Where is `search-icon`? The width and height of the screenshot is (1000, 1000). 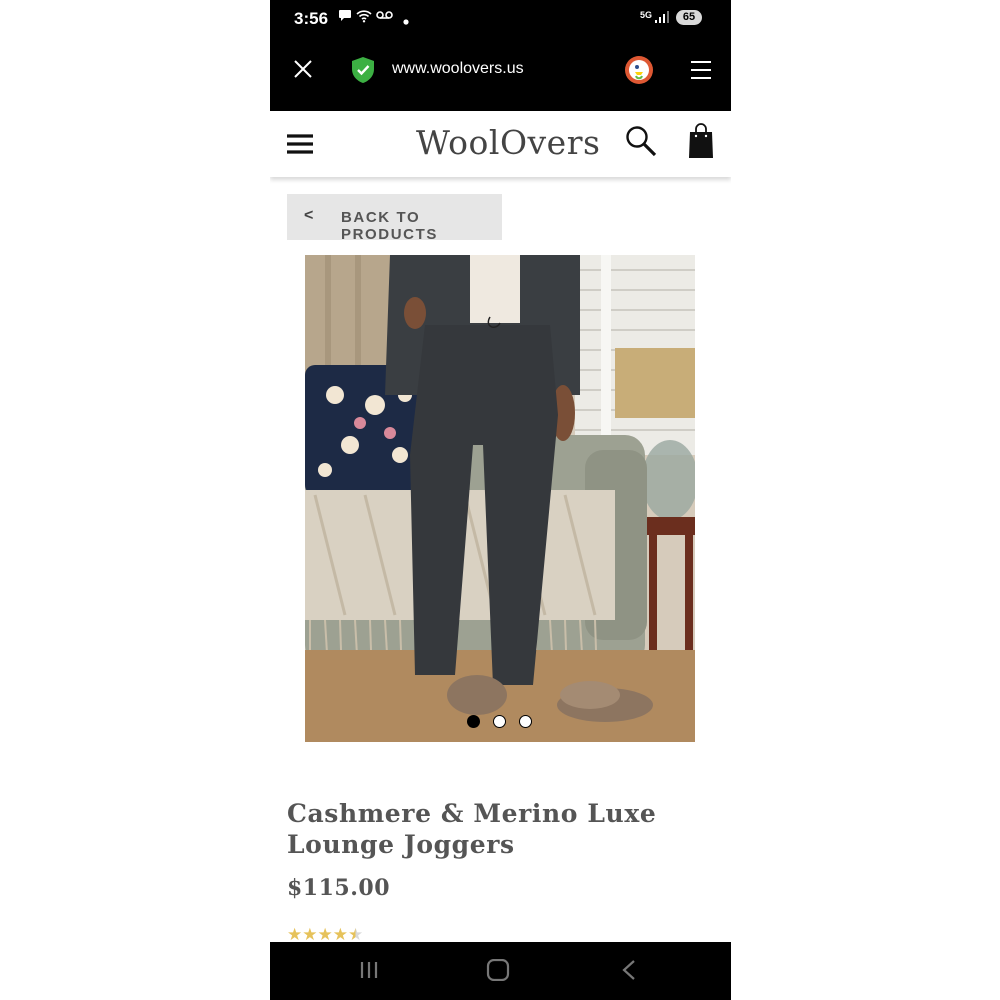
search-icon is located at coordinates (641, 141).